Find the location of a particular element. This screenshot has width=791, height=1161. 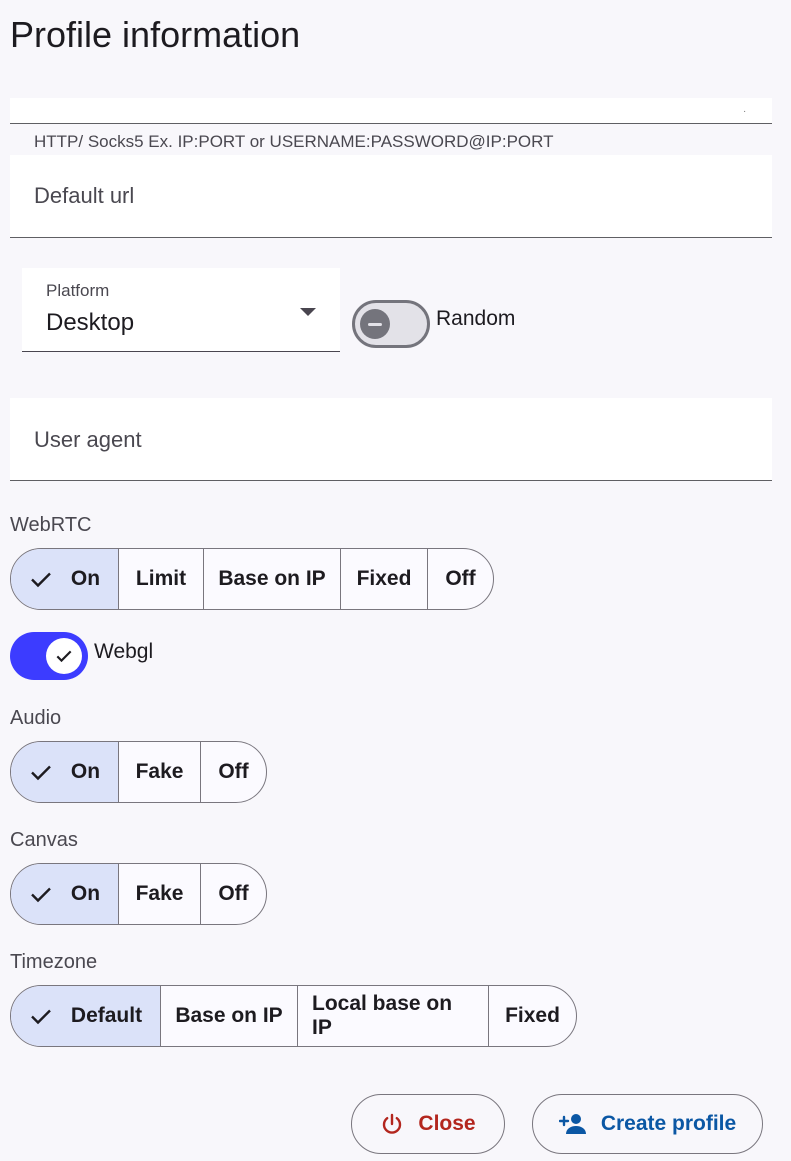

canvas-segmented-control: On Fake Off is located at coordinates (138, 894).